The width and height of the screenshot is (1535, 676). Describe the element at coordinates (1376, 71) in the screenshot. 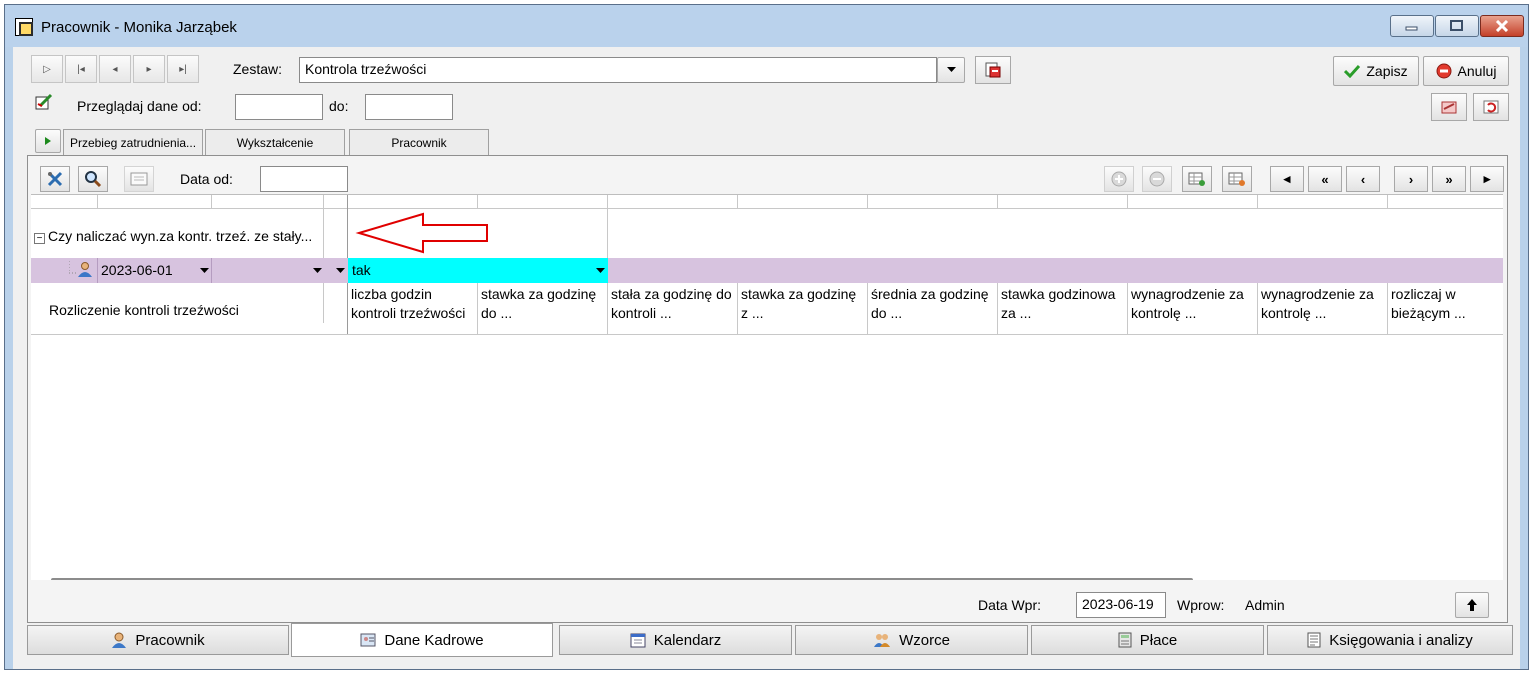

I see `save-button: Zapisz` at that location.